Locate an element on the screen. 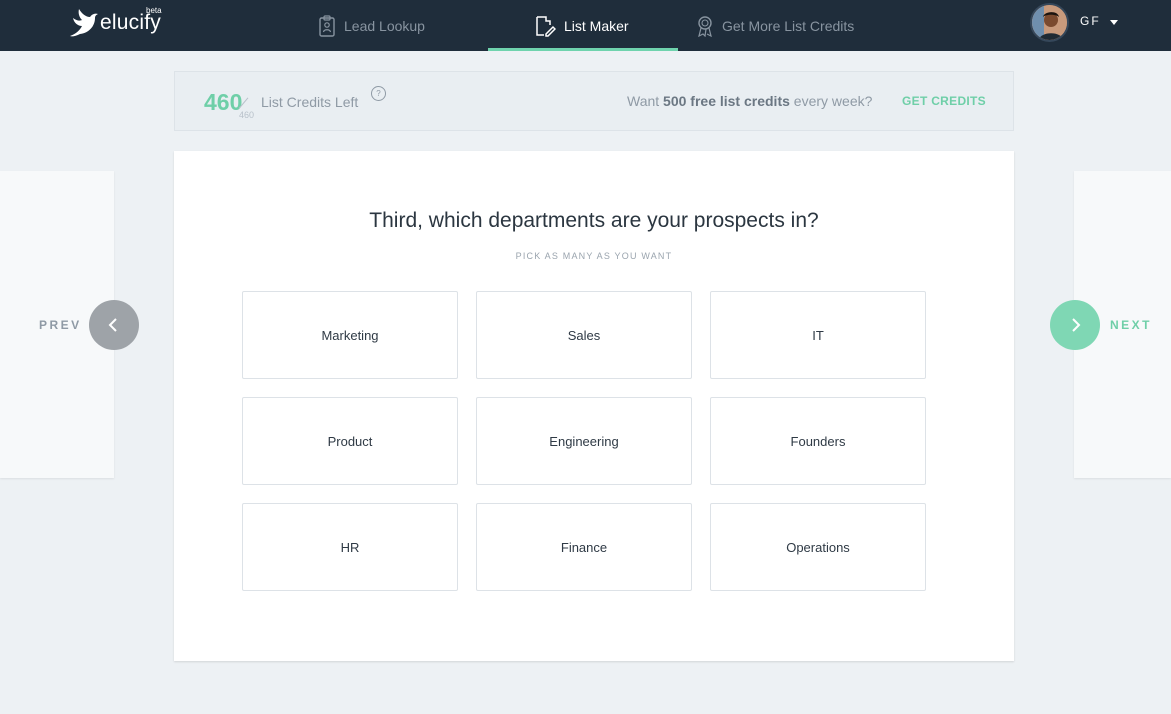 This screenshot has height=714, width=1171. prev-label: PREV is located at coordinates (60, 325).